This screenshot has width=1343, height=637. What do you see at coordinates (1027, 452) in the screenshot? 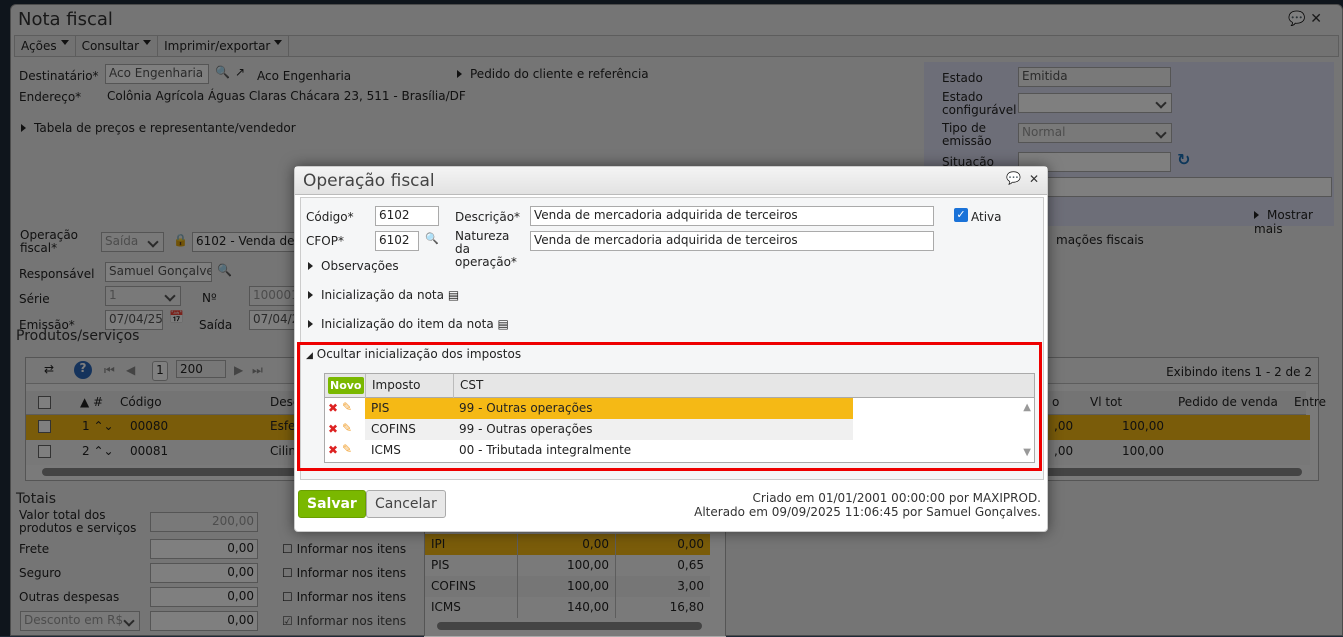
I see `scroll-down-icon: ▼` at bounding box center [1027, 452].